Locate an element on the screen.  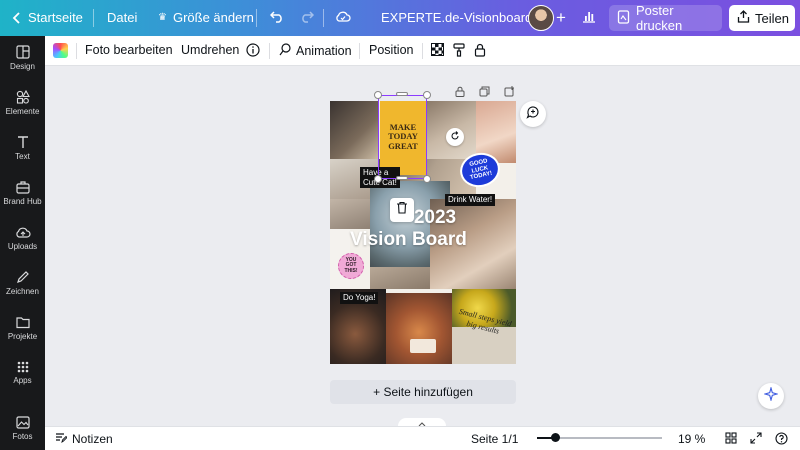
color-picker-button is located at coordinates (60, 50).